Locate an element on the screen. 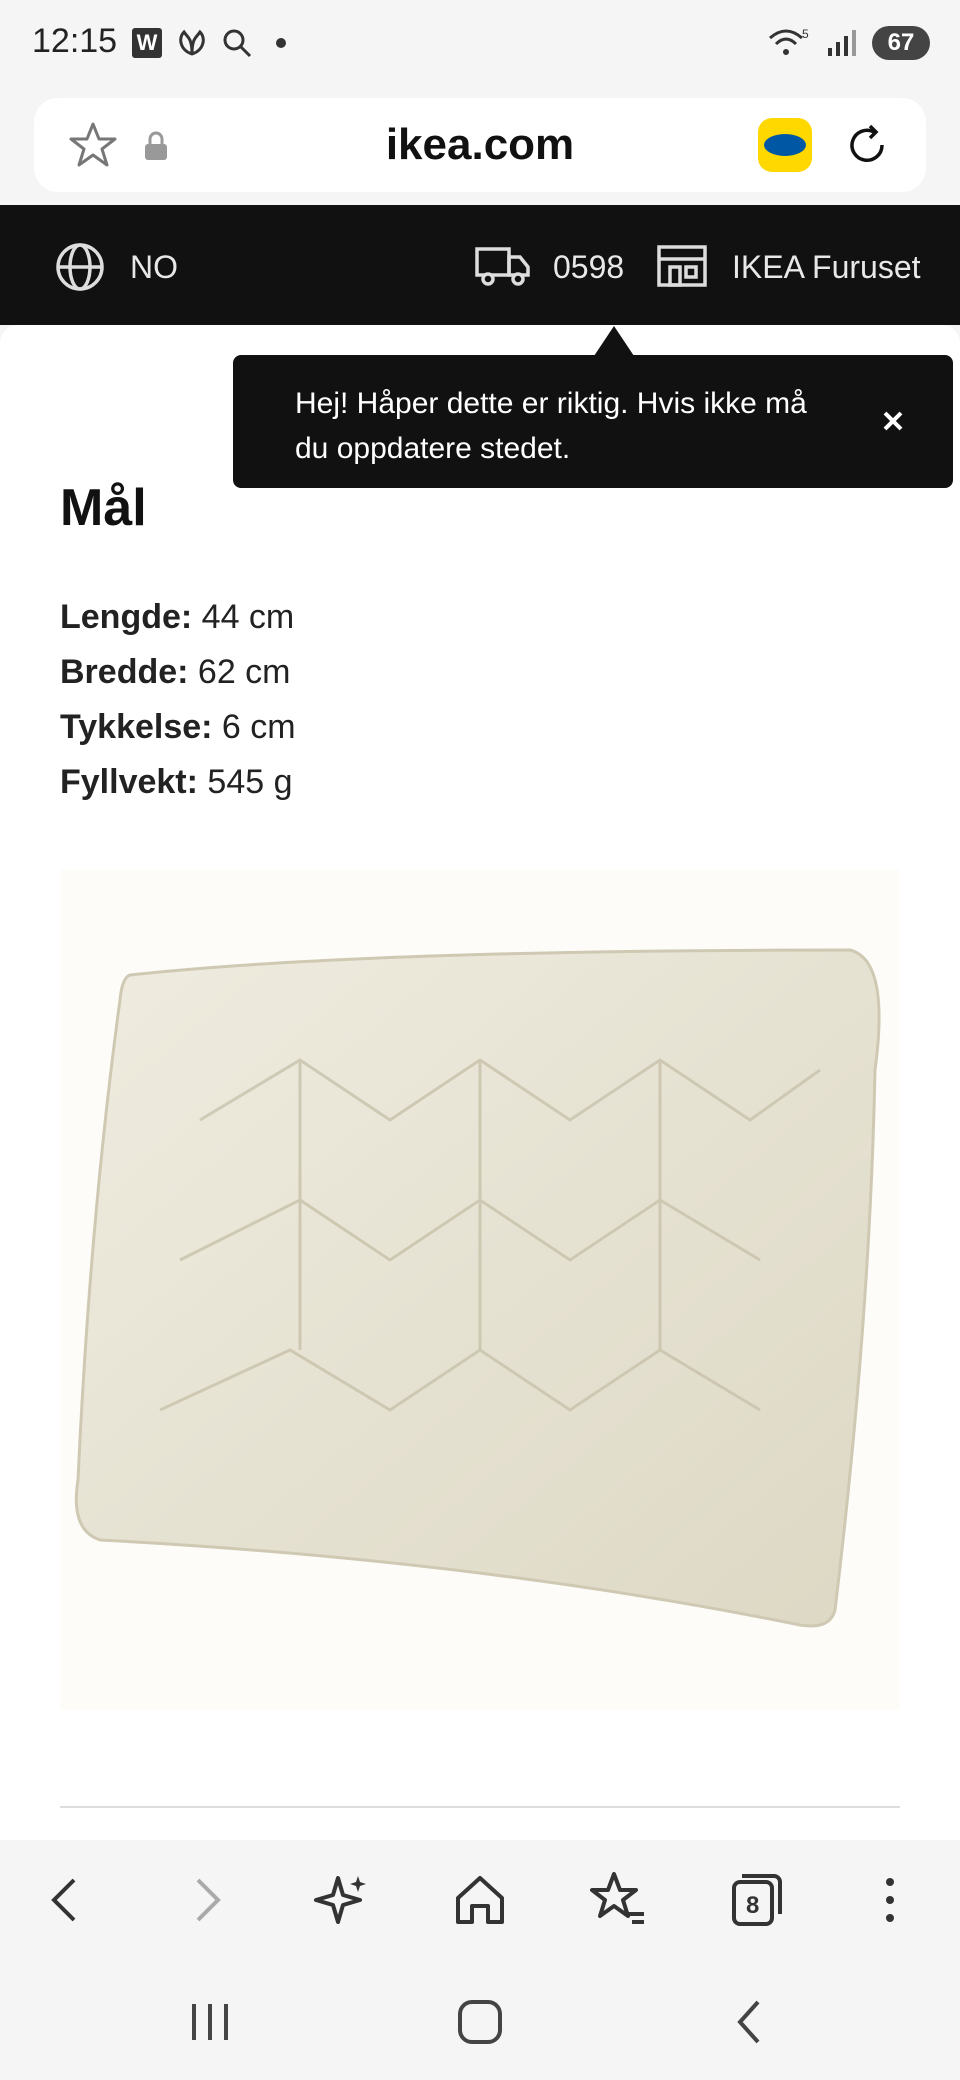  dimension-row: Lengde: 44 cm is located at coordinates (178, 617).